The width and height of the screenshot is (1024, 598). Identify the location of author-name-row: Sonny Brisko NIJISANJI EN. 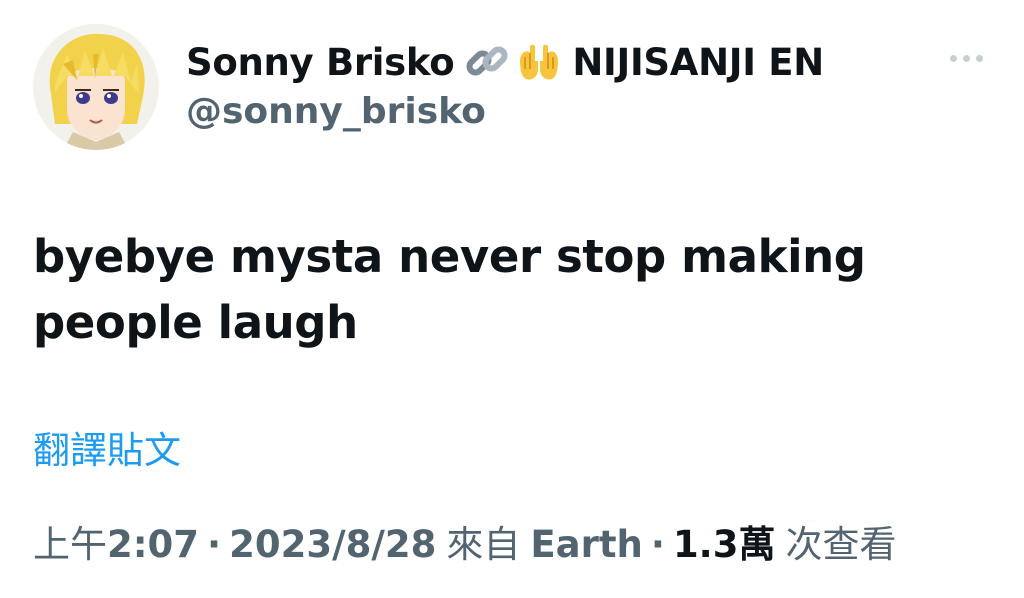
(505, 62).